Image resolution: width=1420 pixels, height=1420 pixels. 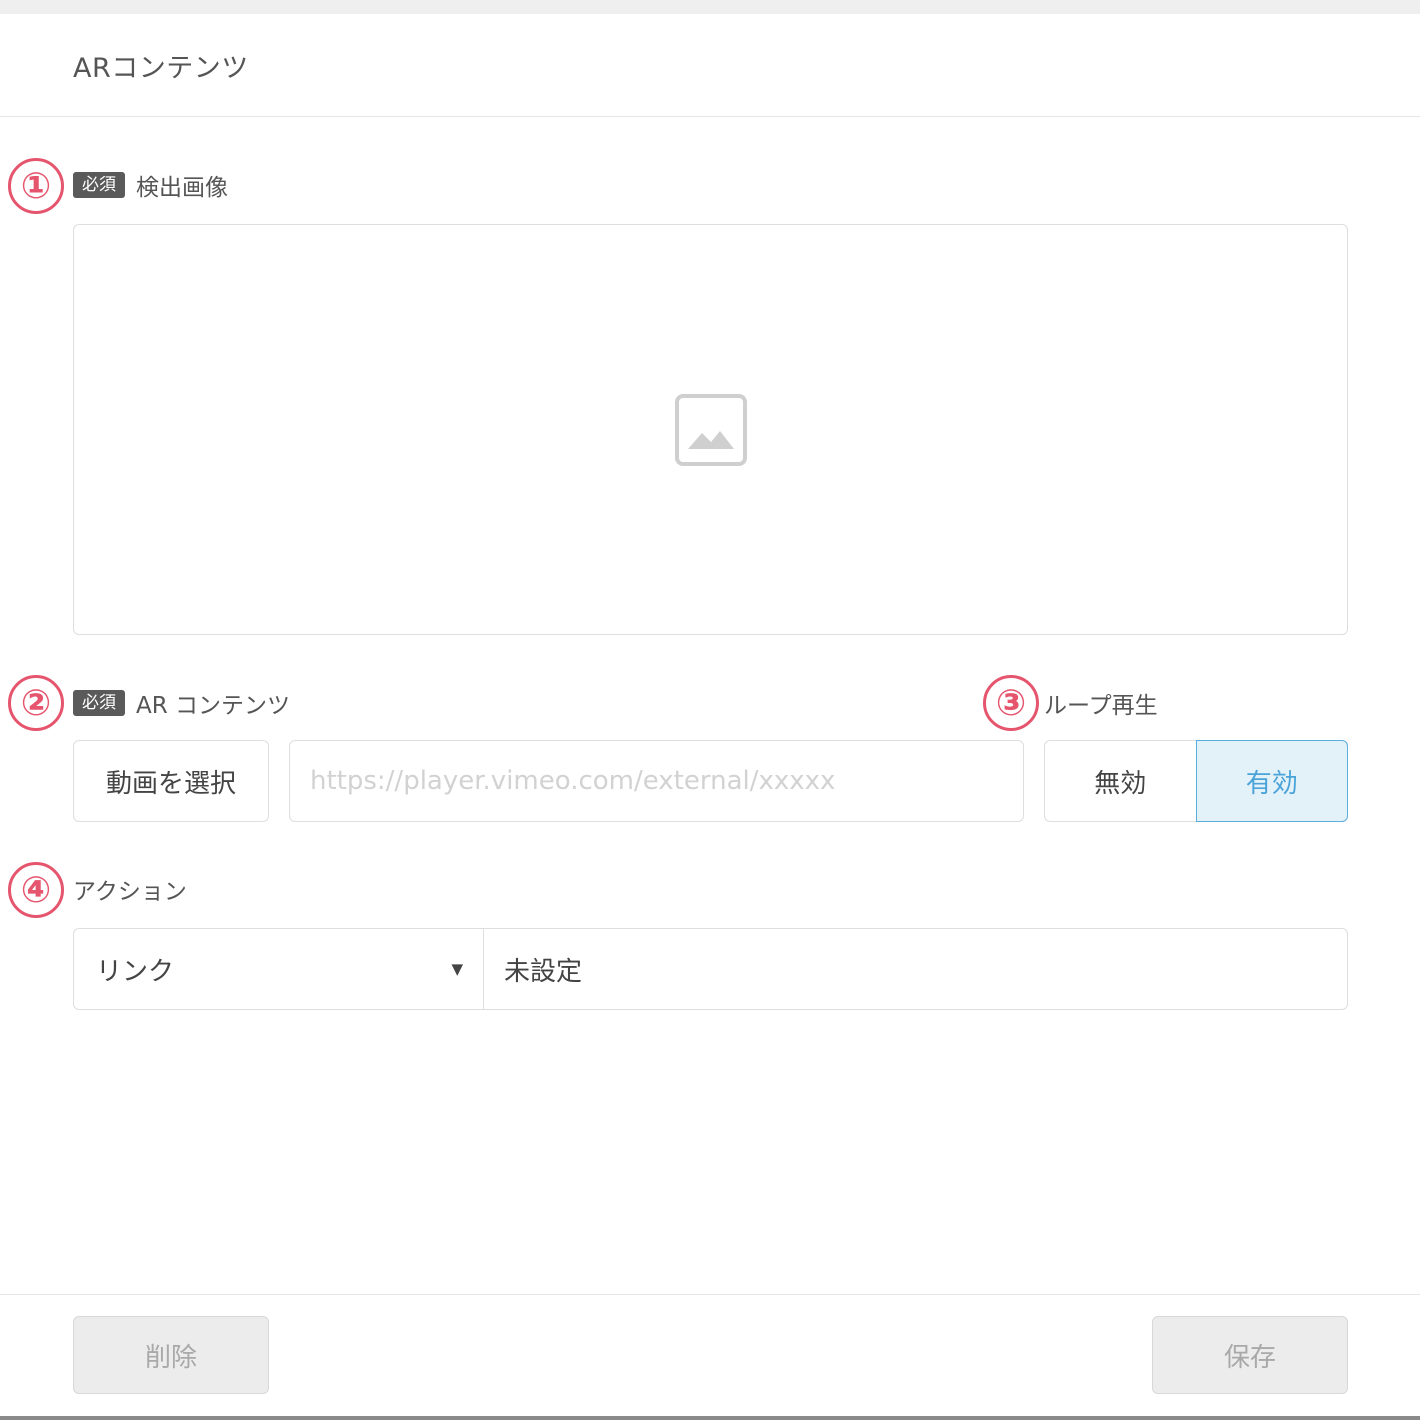 I want to click on loop-label-row: ループ再生, so click(x=1101, y=703).